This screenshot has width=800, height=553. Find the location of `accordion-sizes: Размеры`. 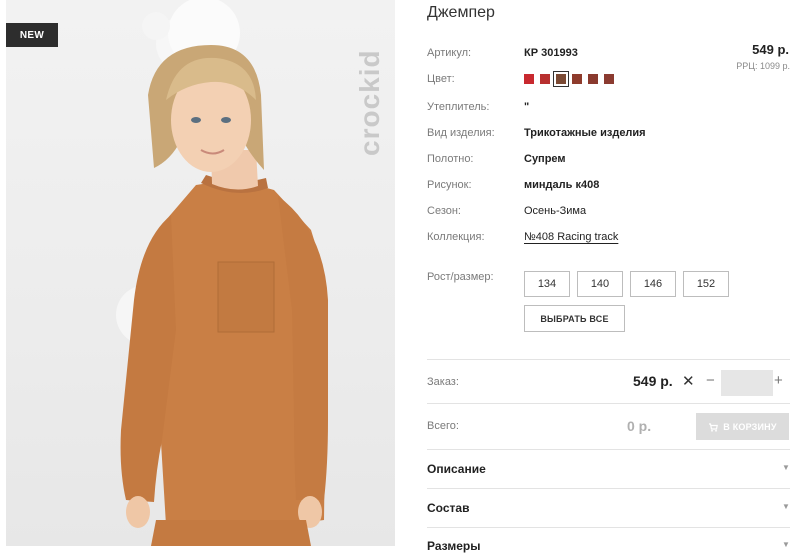

accordion-sizes: Размеры is located at coordinates (453, 546).